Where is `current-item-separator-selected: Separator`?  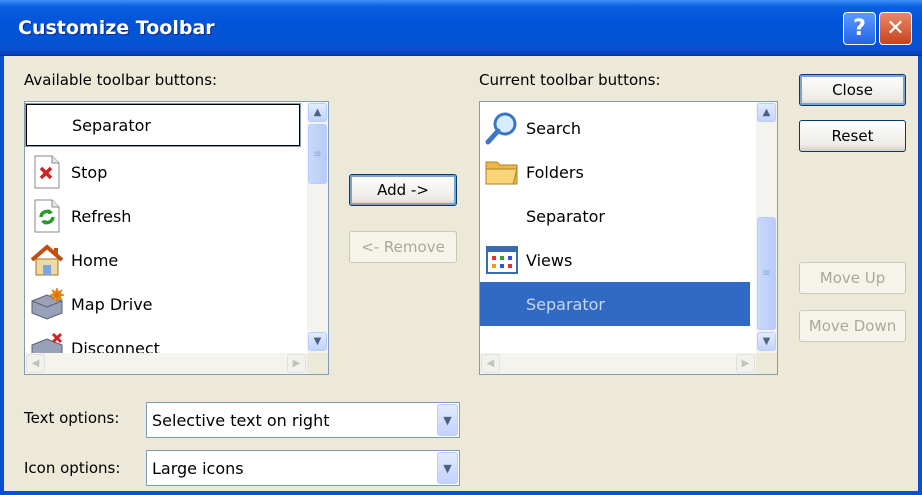 current-item-separator-selected: Separator is located at coordinates (615, 304).